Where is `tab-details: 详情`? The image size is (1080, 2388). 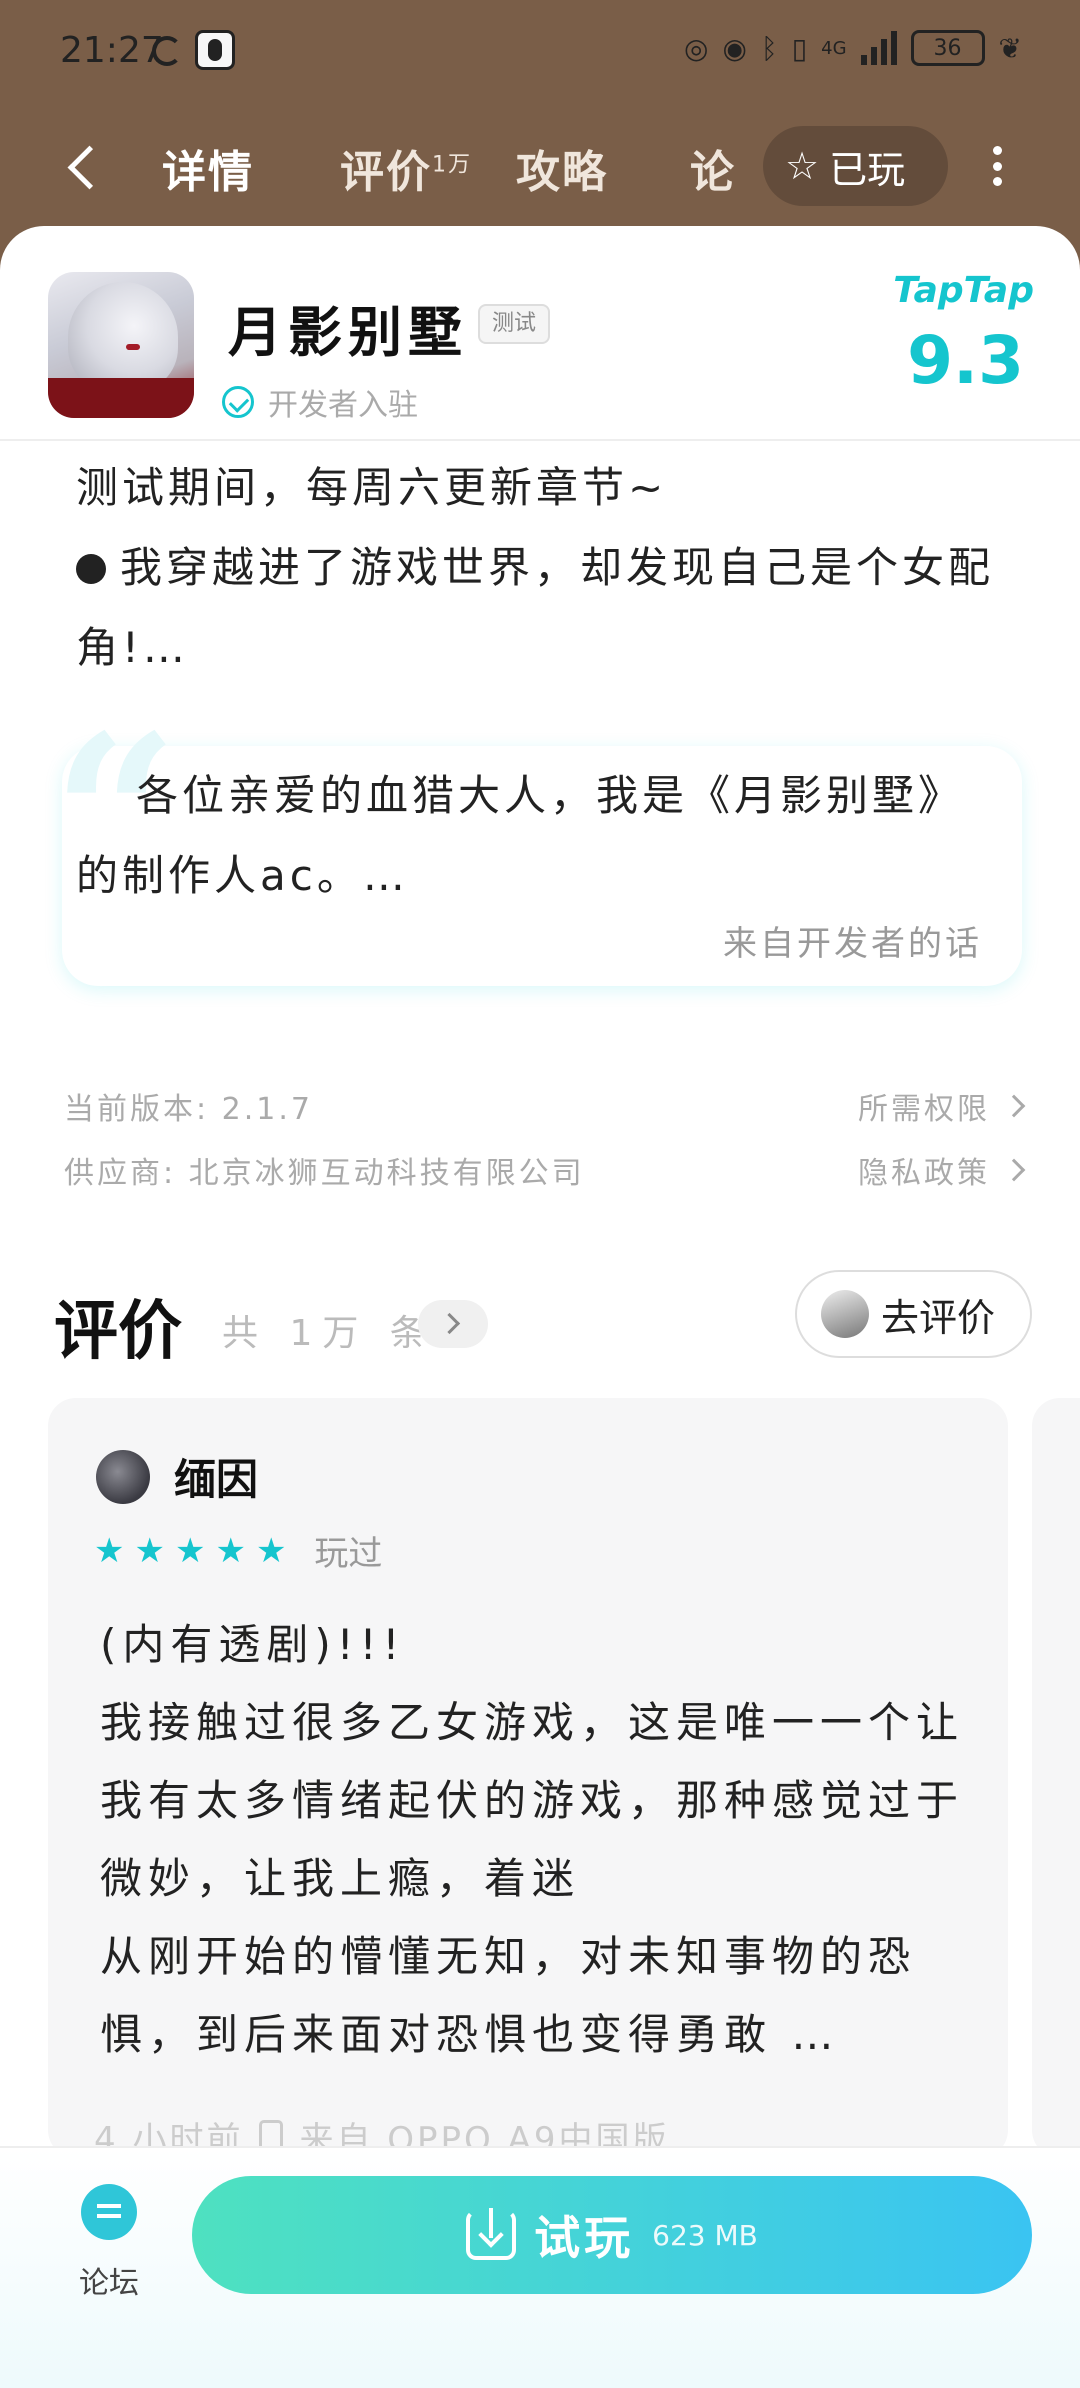
tab-details: 详情 is located at coordinates (208, 168).